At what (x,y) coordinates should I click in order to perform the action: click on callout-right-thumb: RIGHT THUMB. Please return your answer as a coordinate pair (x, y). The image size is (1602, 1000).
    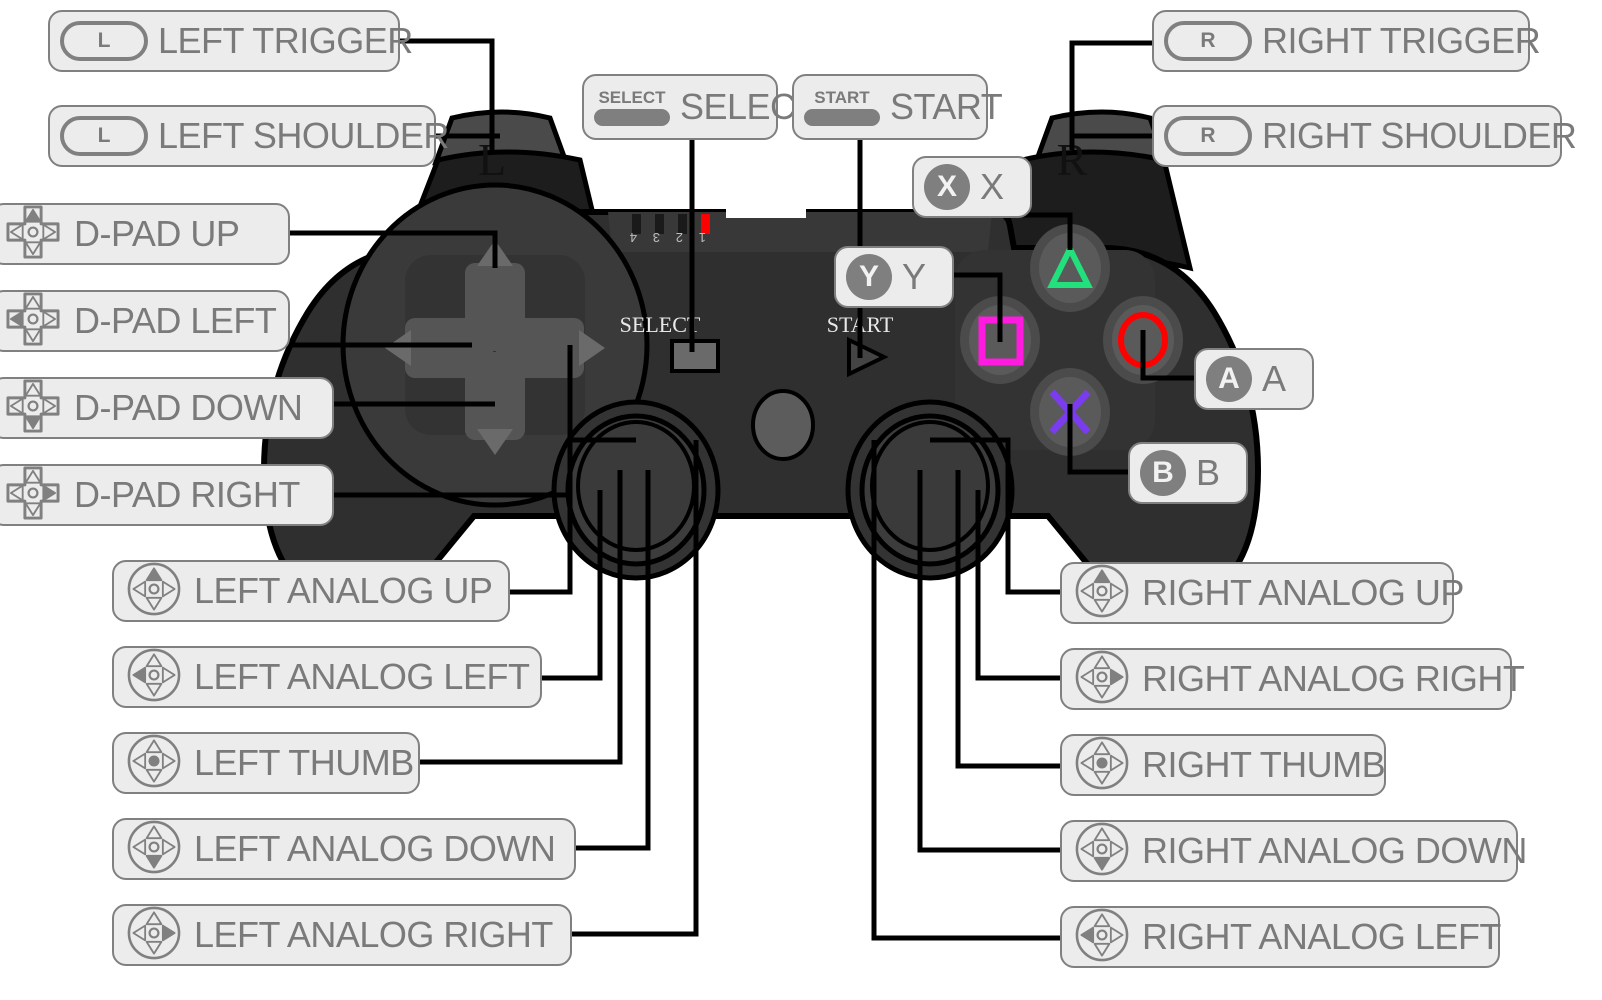
    Looking at the image, I should click on (1223, 765).